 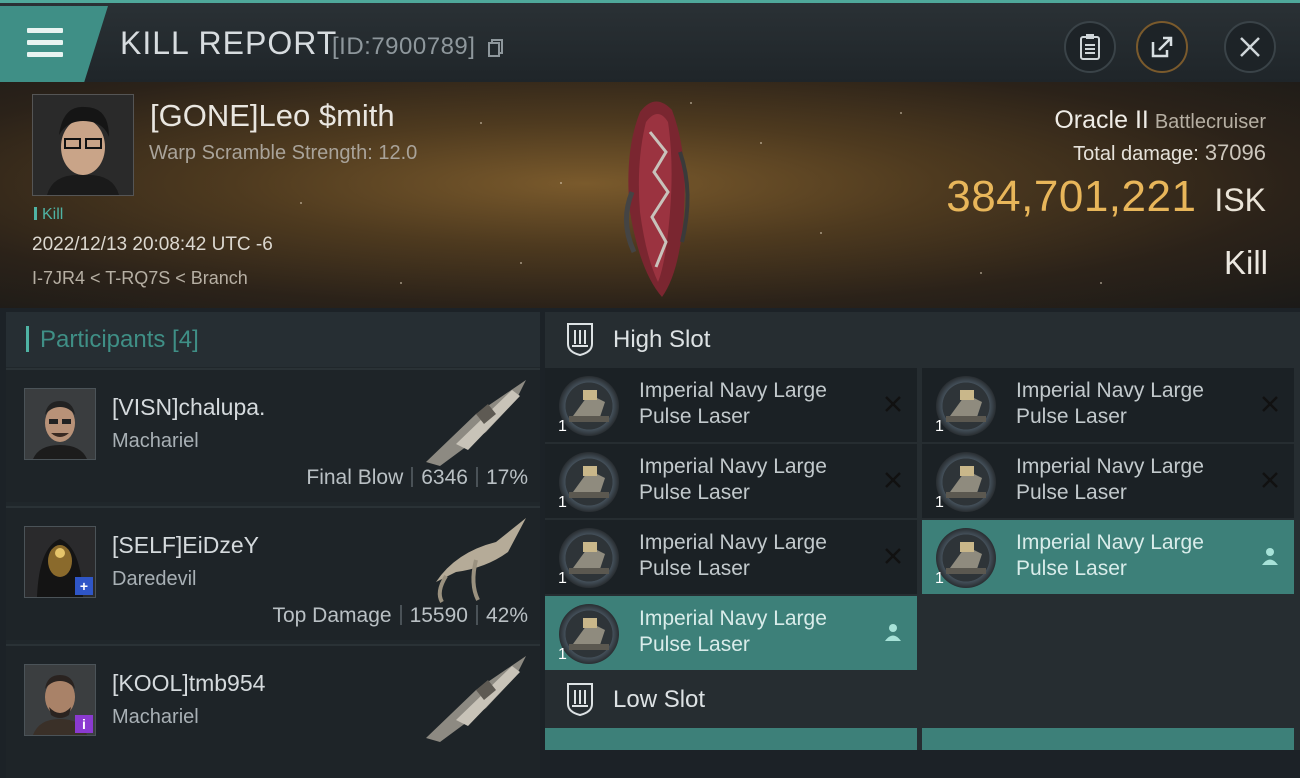 I want to click on high-slot-label: High Slot, so click(x=662, y=339).